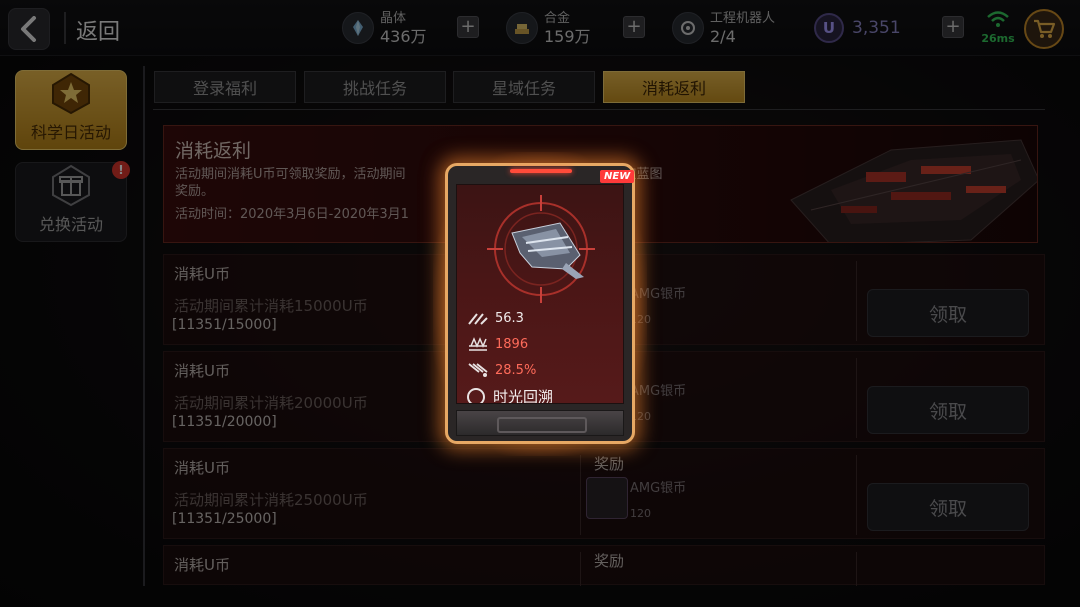 The width and height of the screenshot is (1080, 607). I want to click on stat-attack-value: 56.3, so click(509, 318).